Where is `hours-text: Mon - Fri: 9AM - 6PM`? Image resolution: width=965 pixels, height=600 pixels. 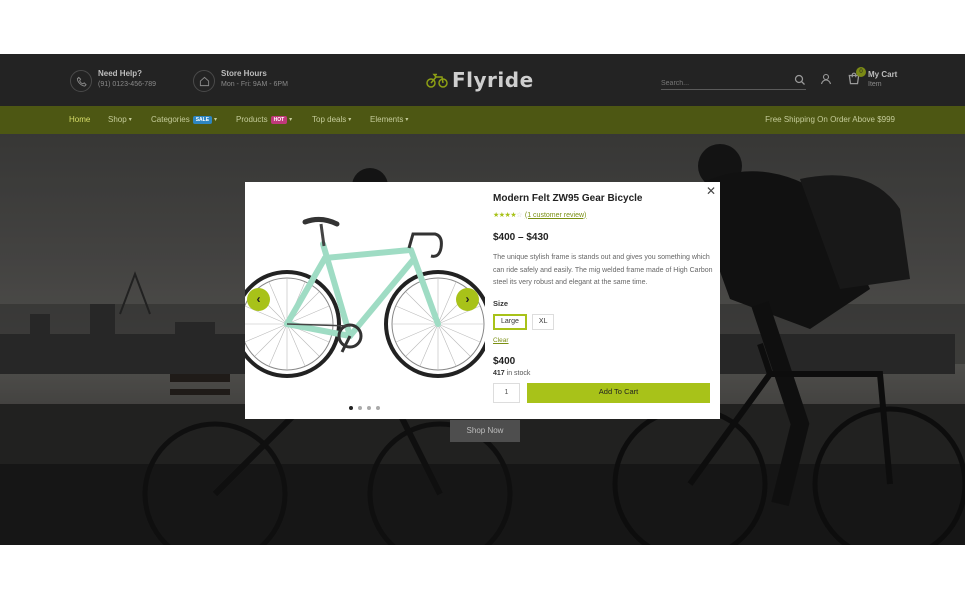 hours-text: Mon - Fri: 9AM - 6PM is located at coordinates (254, 84).